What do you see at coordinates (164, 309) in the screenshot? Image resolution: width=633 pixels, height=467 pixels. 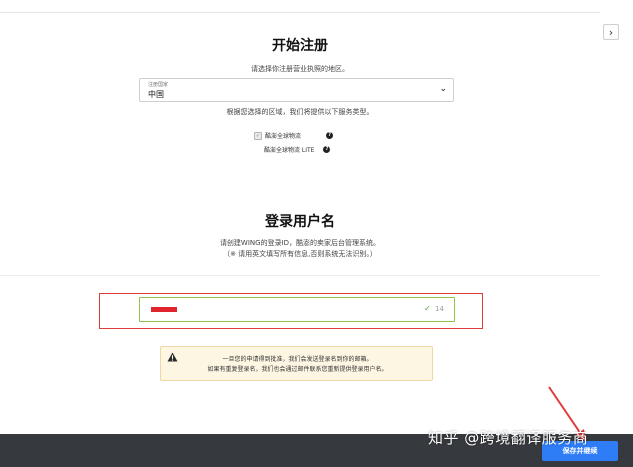 I see `redacted-username` at bounding box center [164, 309].